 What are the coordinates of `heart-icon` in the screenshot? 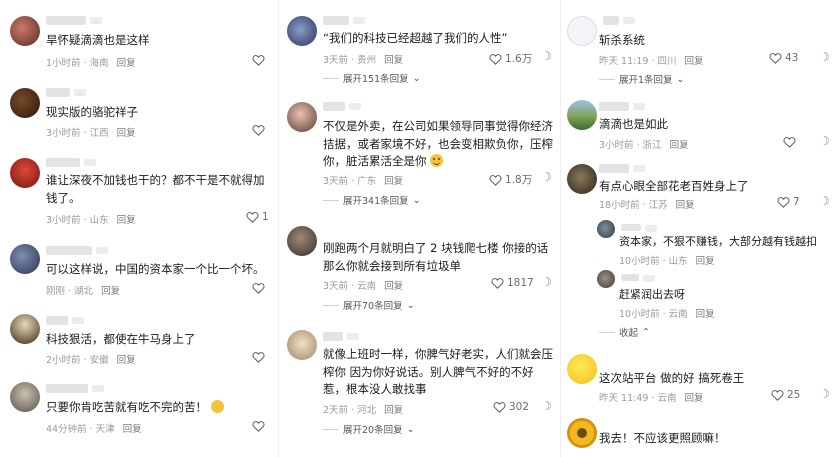 It's located at (258, 288).